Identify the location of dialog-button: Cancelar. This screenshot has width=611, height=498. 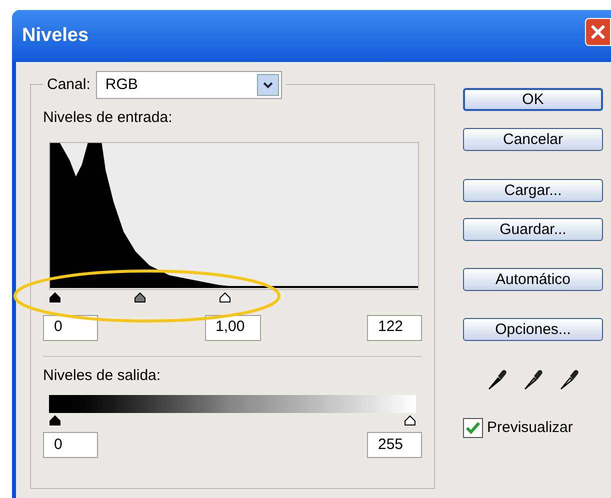
(533, 139).